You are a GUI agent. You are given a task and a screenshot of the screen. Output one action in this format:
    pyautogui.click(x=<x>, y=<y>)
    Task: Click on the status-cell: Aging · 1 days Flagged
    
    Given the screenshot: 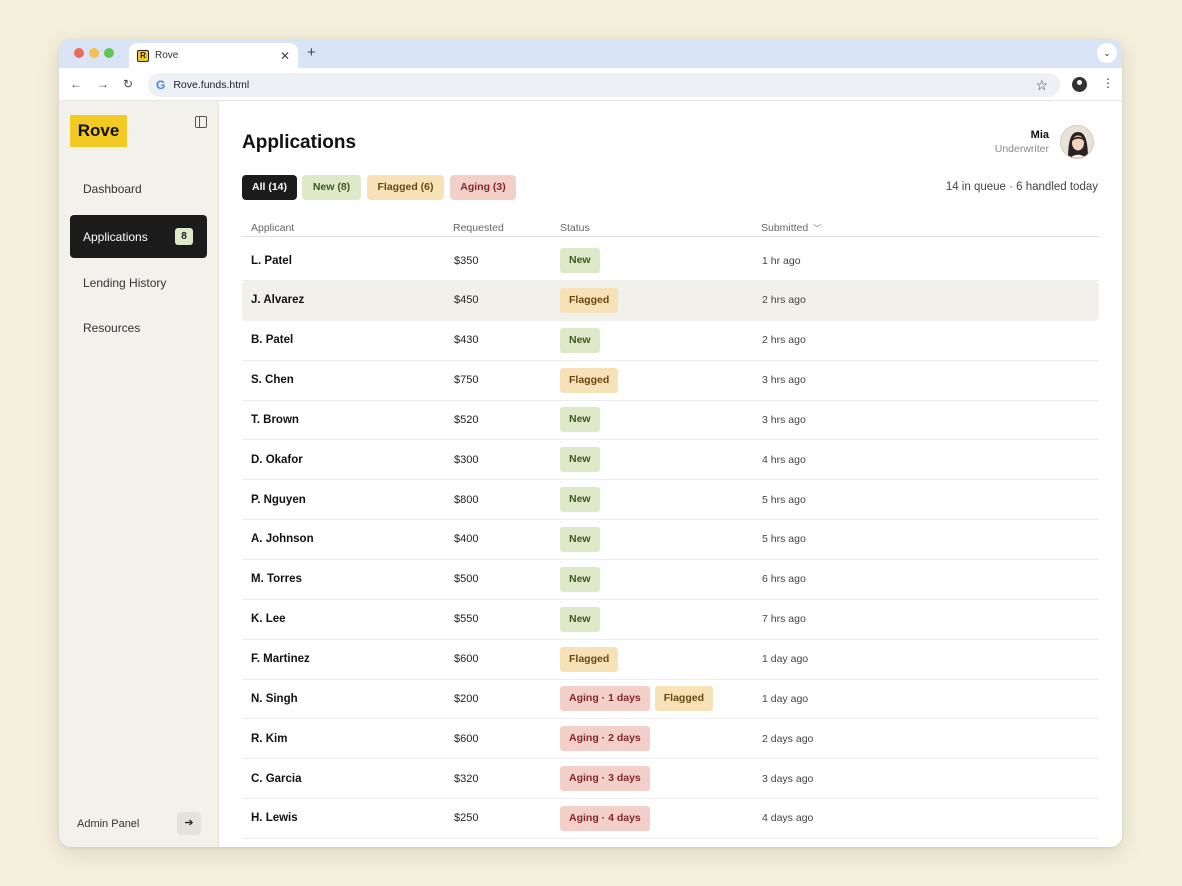 What is the action you would take?
    pyautogui.click(x=637, y=698)
    